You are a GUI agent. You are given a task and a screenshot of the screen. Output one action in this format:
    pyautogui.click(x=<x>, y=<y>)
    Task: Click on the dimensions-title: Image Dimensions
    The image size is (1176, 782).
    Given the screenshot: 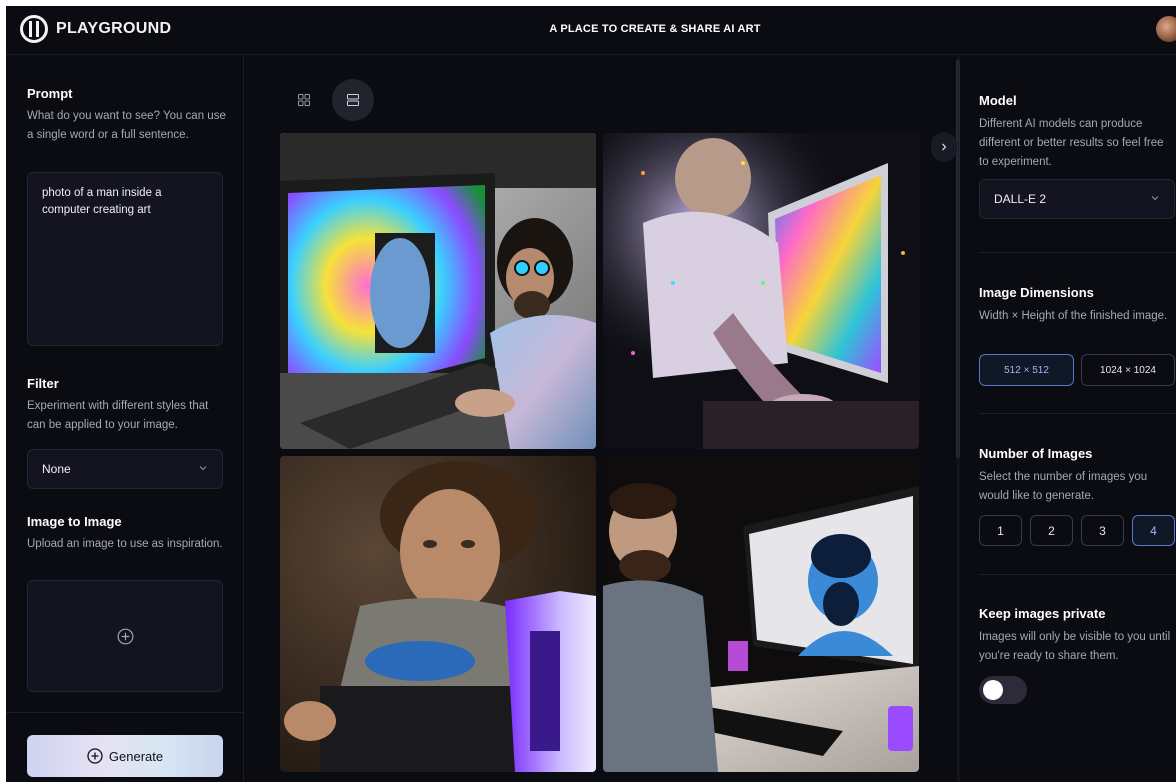 What is the action you would take?
    pyautogui.click(x=1036, y=292)
    